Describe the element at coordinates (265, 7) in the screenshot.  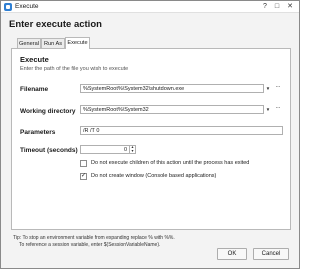
I see `help-icon: ?` at that location.